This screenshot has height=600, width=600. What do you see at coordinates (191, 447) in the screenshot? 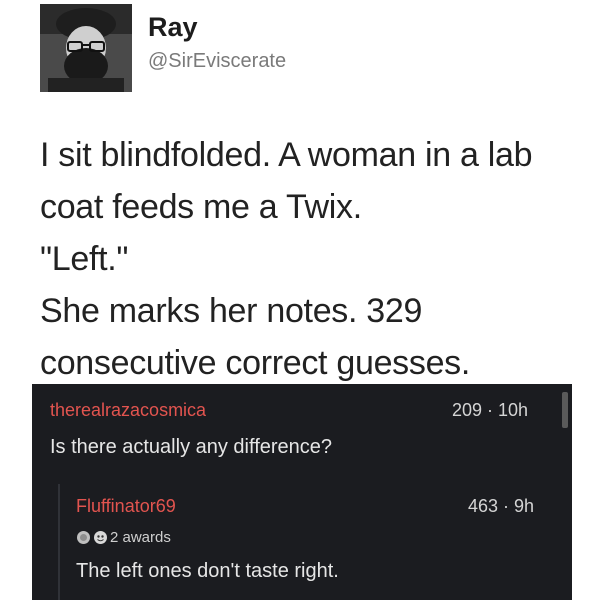
I see `comment-body: Is there actually any difference?` at bounding box center [191, 447].